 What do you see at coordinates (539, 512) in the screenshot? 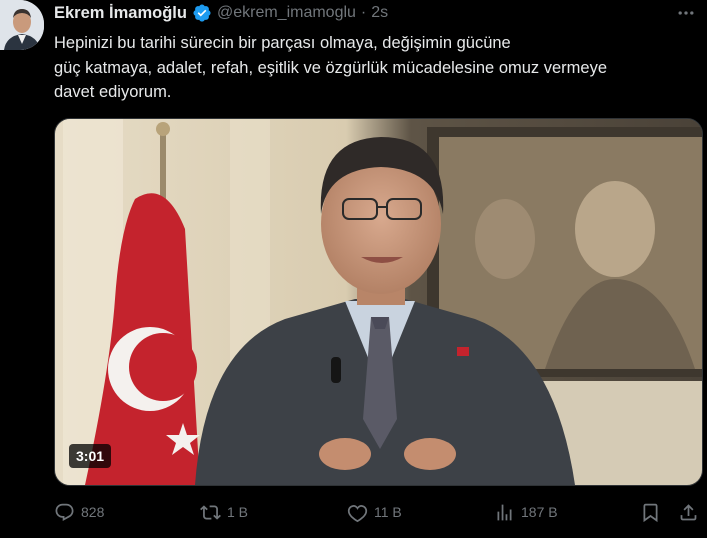
I see `views-count: 187 B` at bounding box center [539, 512].